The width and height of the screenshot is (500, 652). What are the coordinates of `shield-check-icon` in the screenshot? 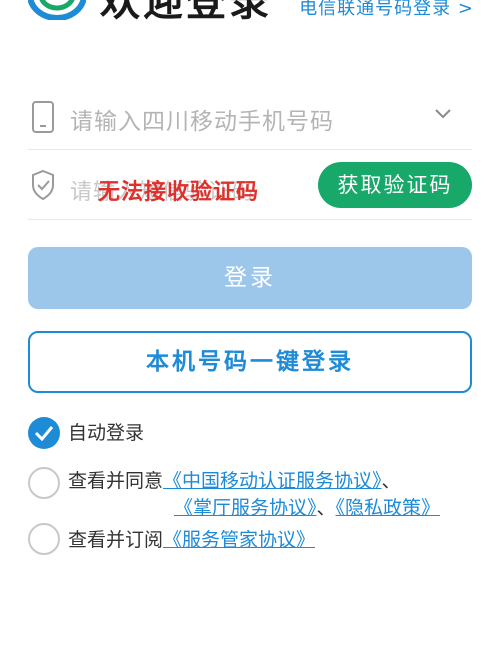 It's located at (43, 185).